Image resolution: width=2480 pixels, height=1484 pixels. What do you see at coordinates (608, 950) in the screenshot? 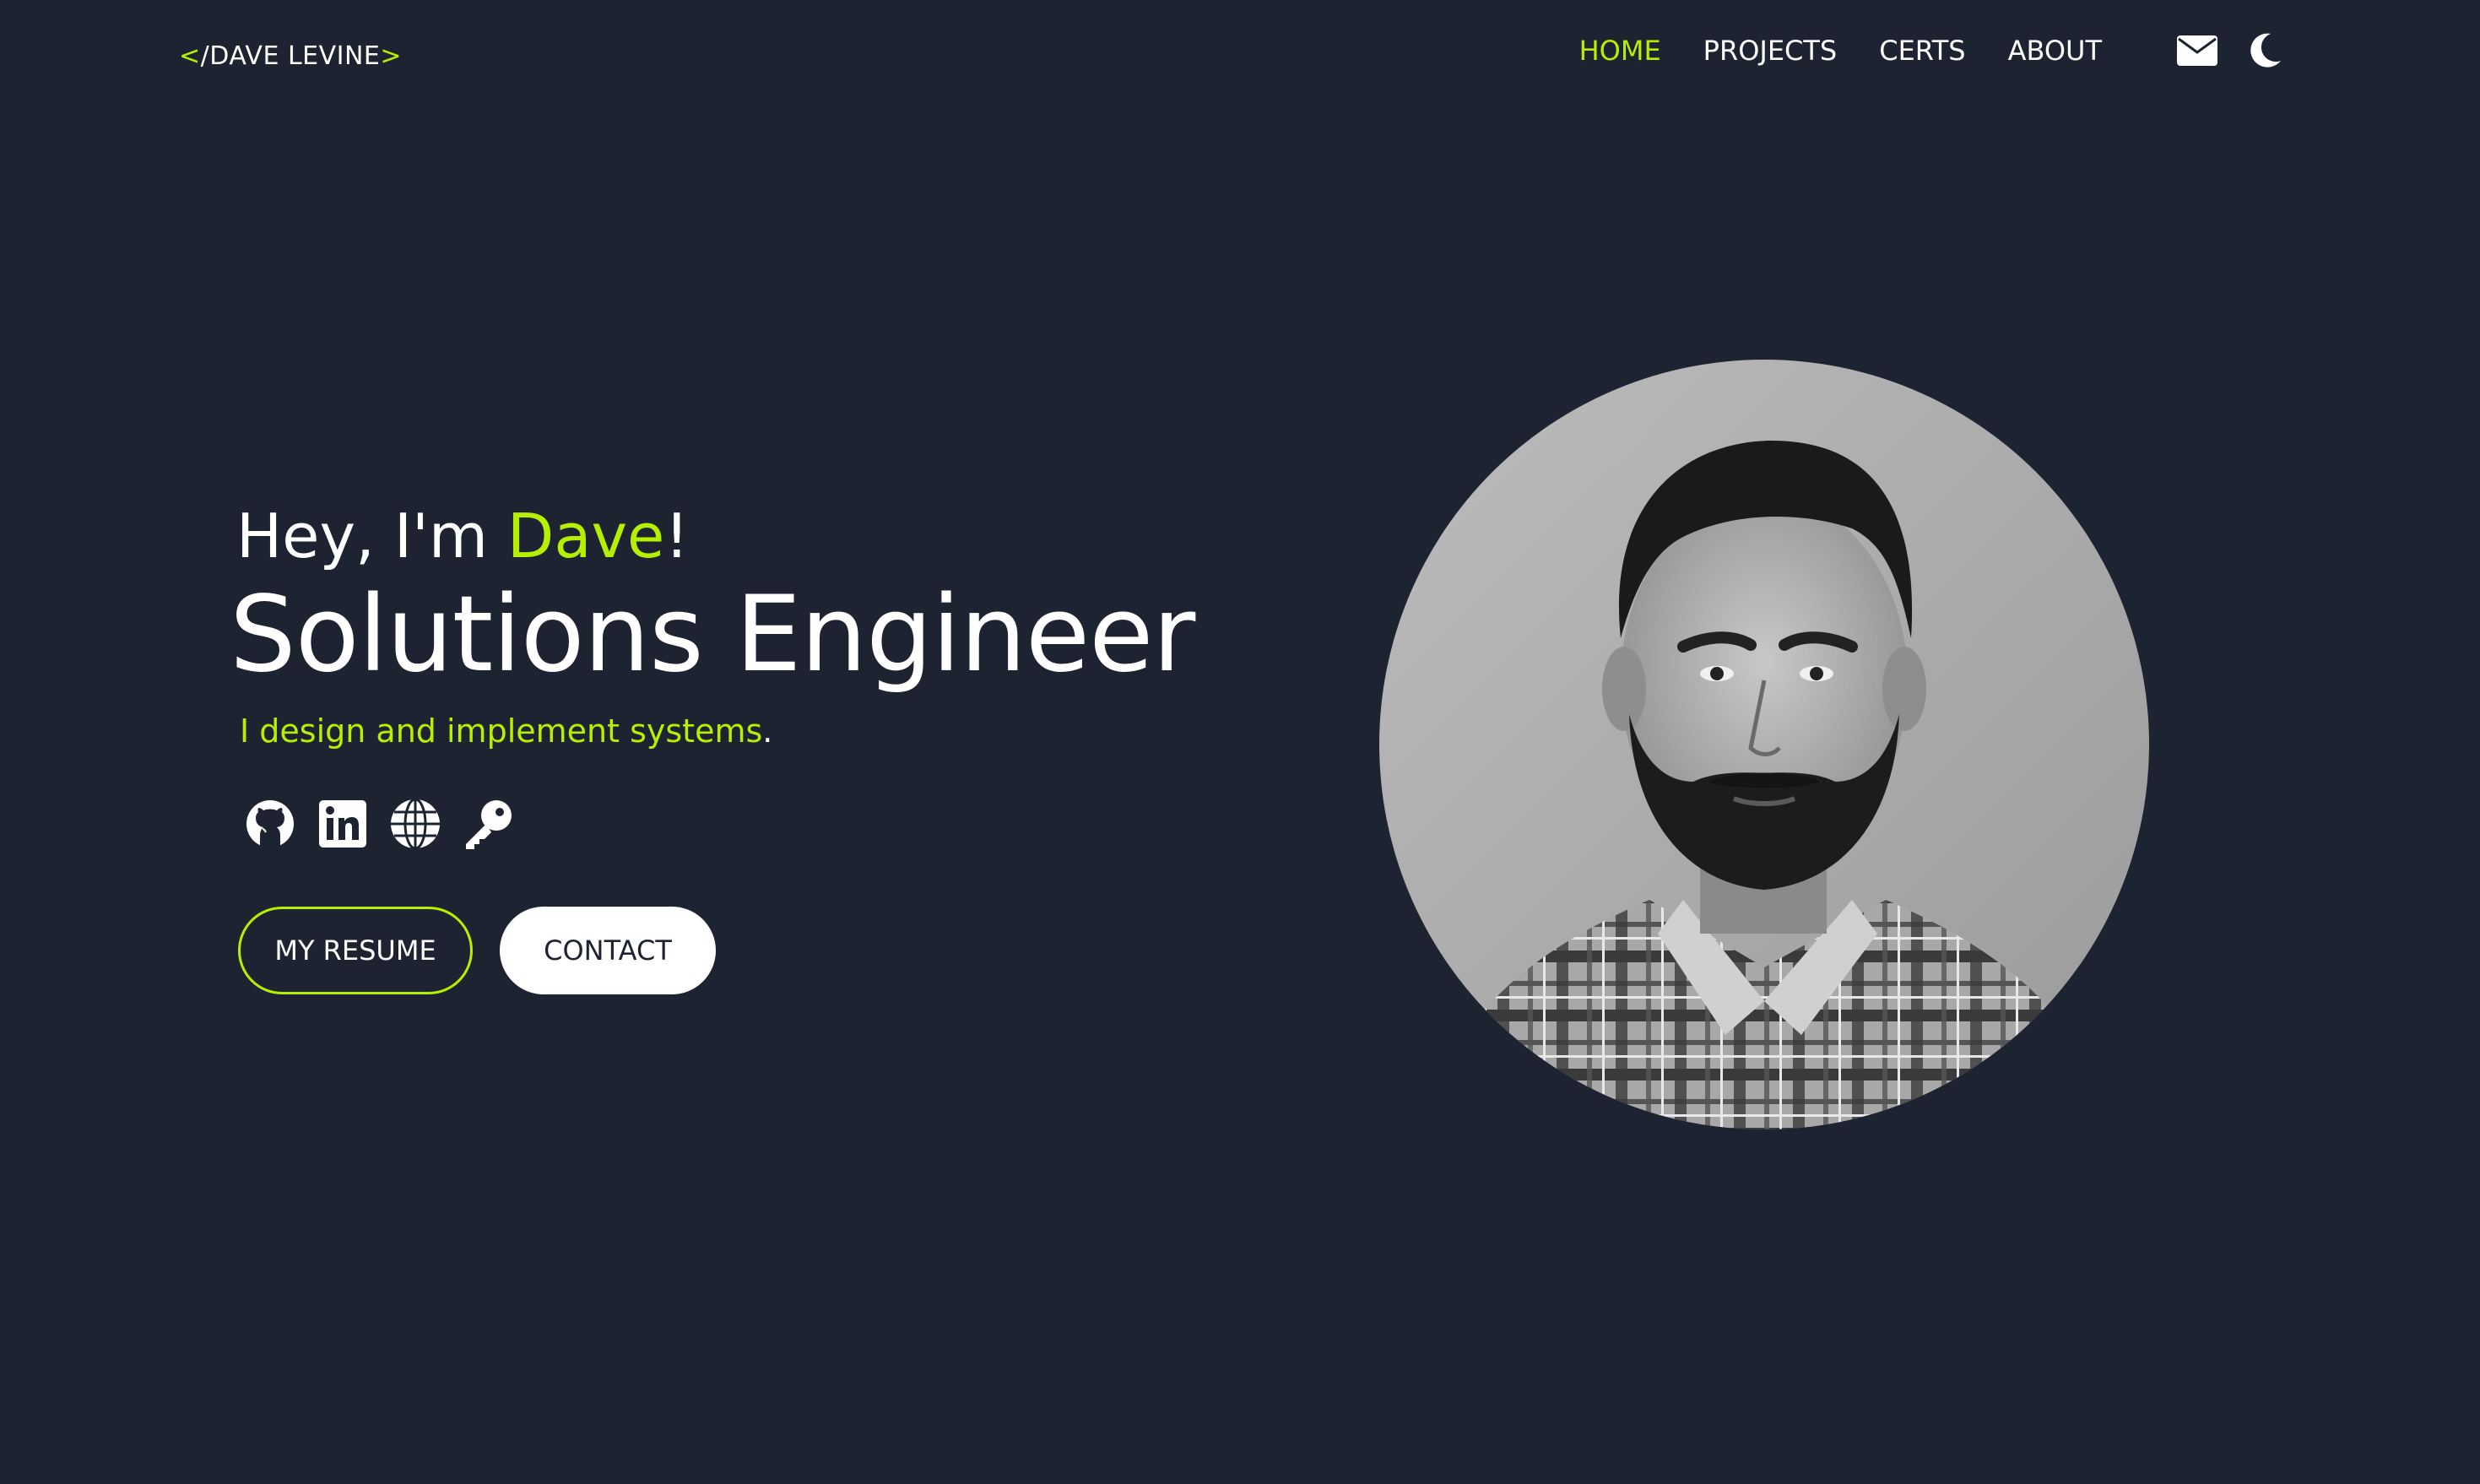
I see `contact-button: CONTACT` at bounding box center [608, 950].